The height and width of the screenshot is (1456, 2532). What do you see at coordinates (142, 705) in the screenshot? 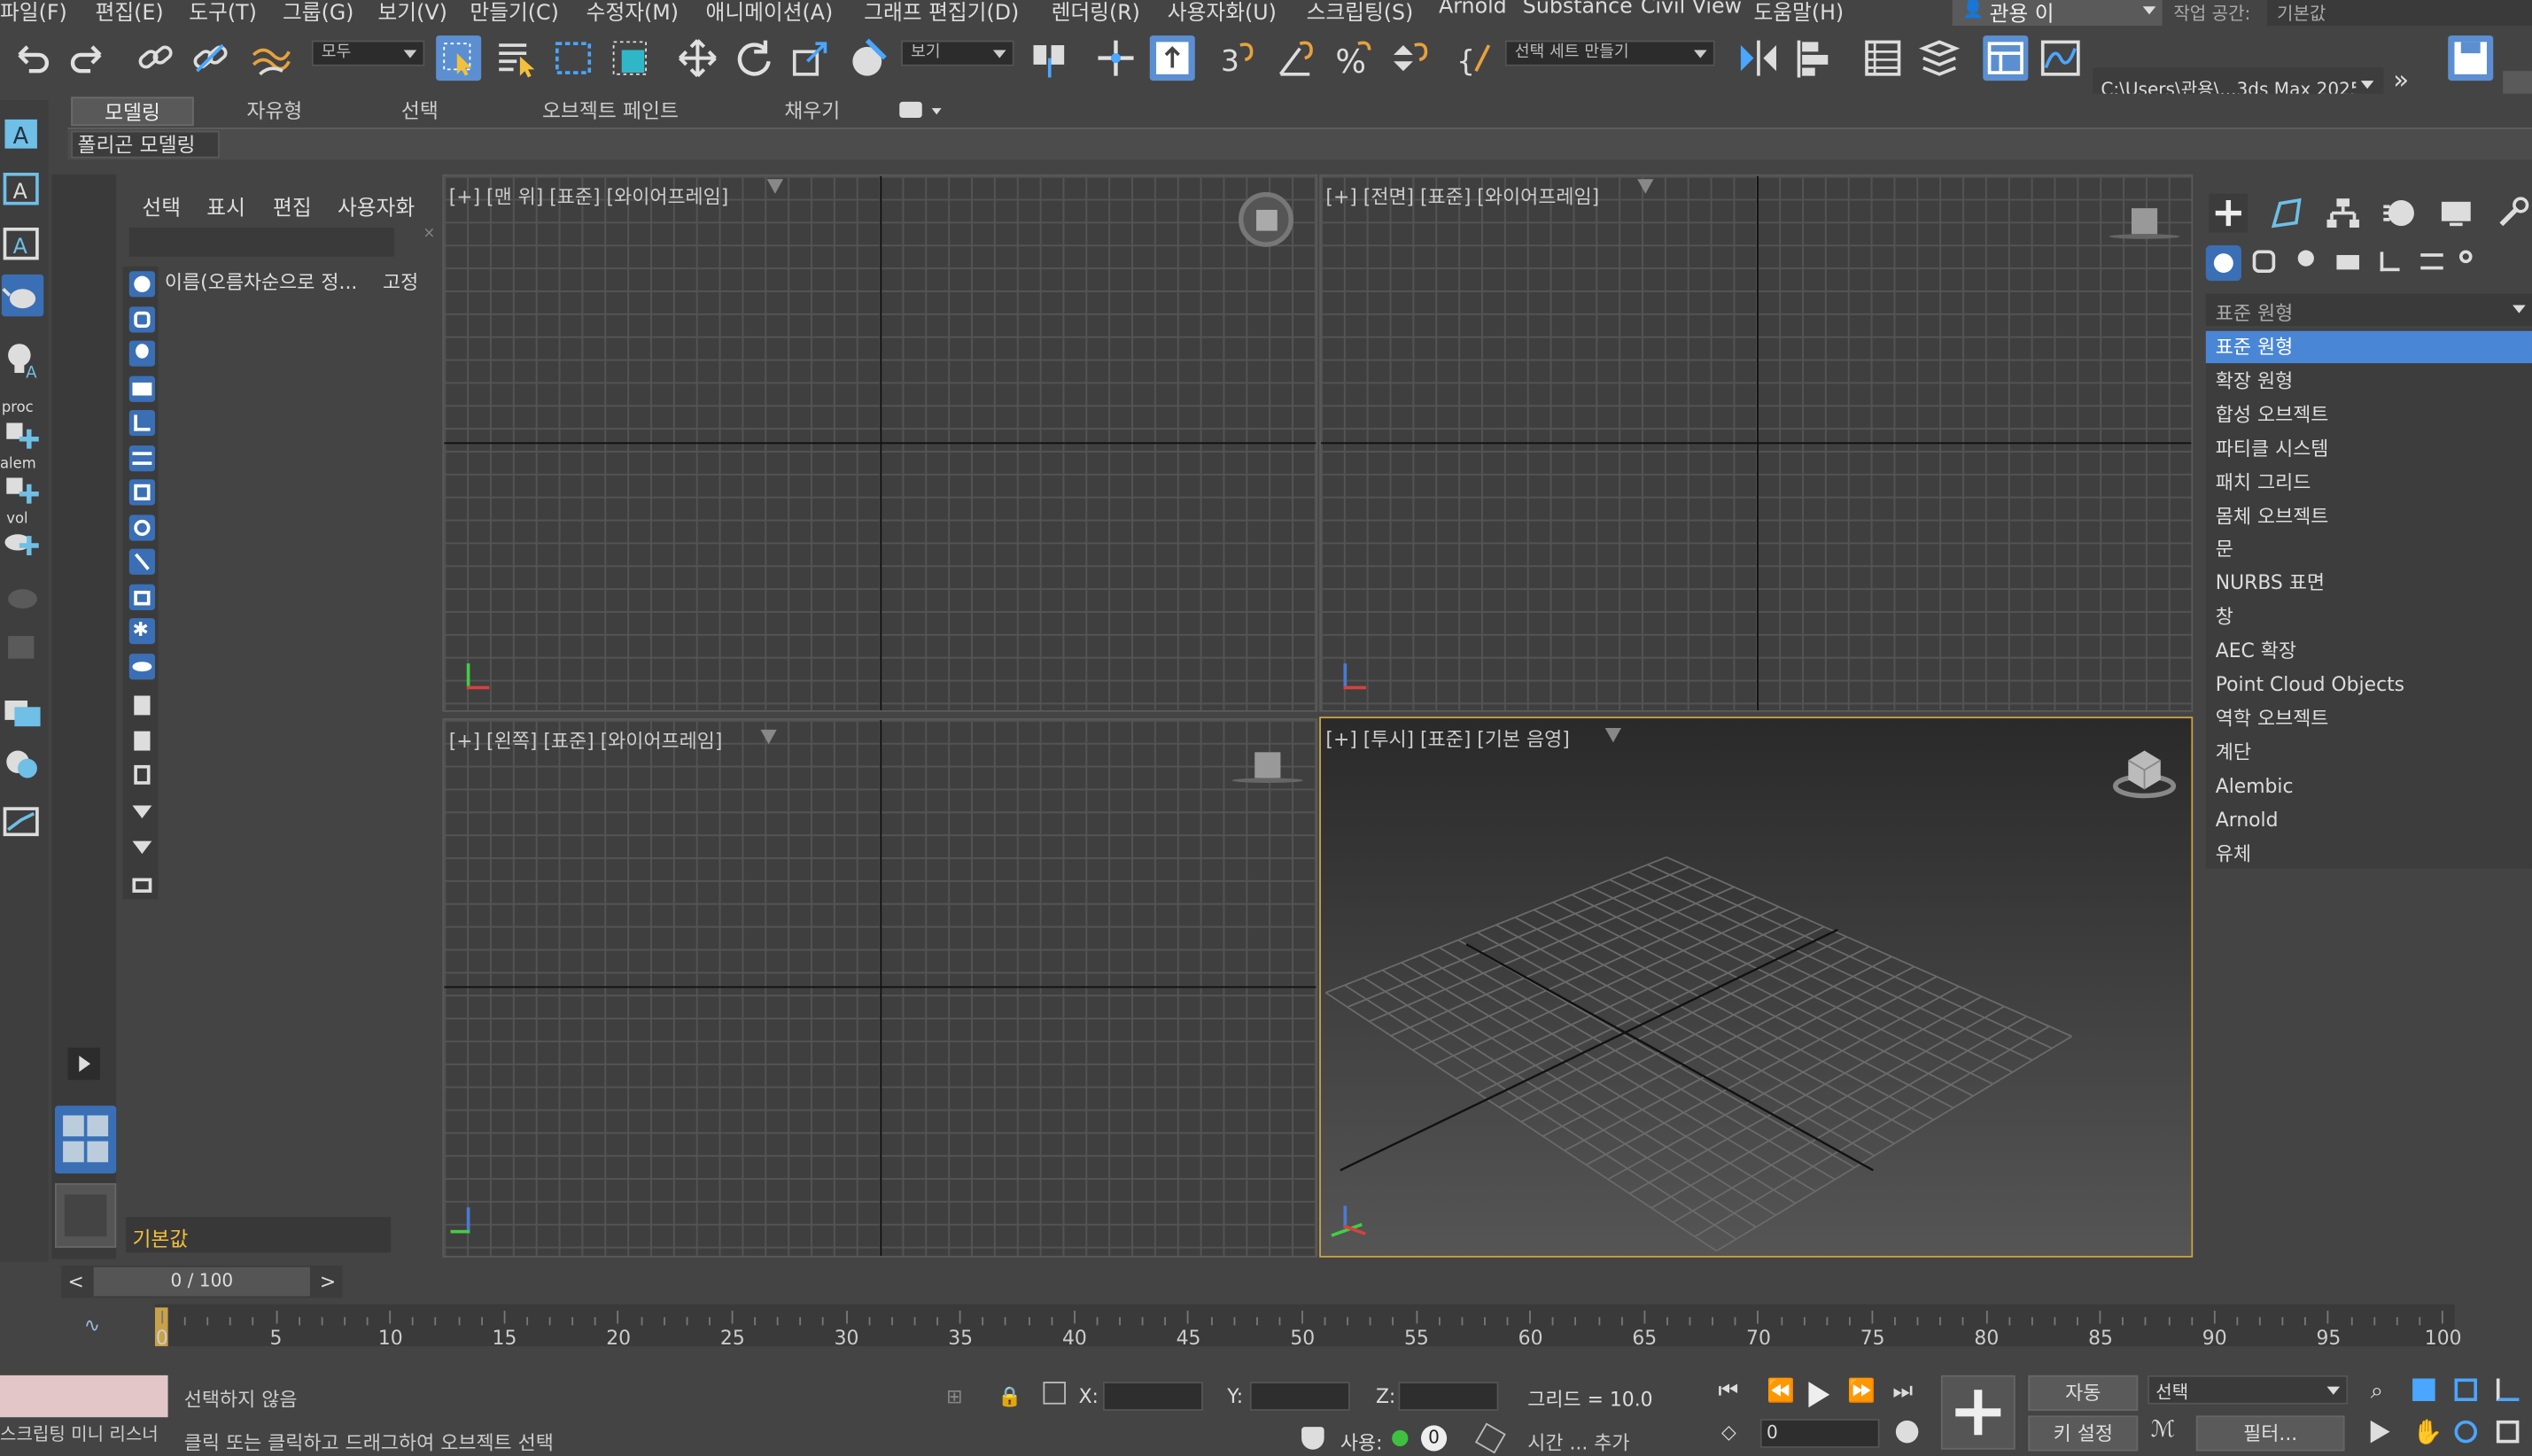
I see `display-all-button` at bounding box center [142, 705].